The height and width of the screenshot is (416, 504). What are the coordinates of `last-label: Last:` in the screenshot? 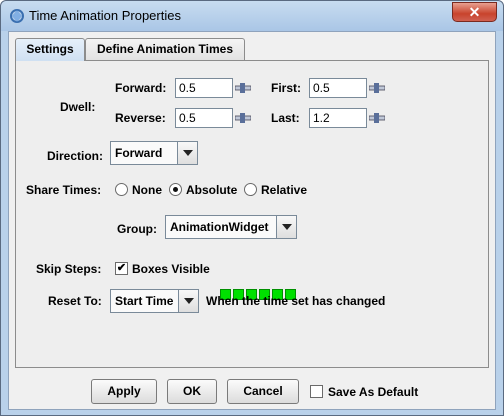 It's located at (285, 118).